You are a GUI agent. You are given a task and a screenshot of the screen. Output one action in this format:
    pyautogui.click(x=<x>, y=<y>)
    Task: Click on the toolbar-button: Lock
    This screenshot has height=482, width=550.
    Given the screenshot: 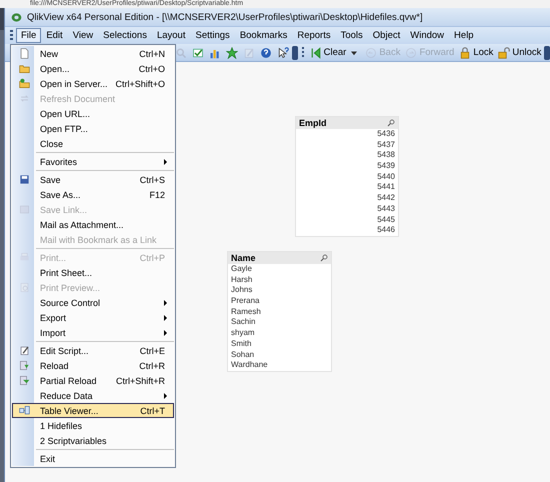 What is the action you would take?
    pyautogui.click(x=476, y=53)
    